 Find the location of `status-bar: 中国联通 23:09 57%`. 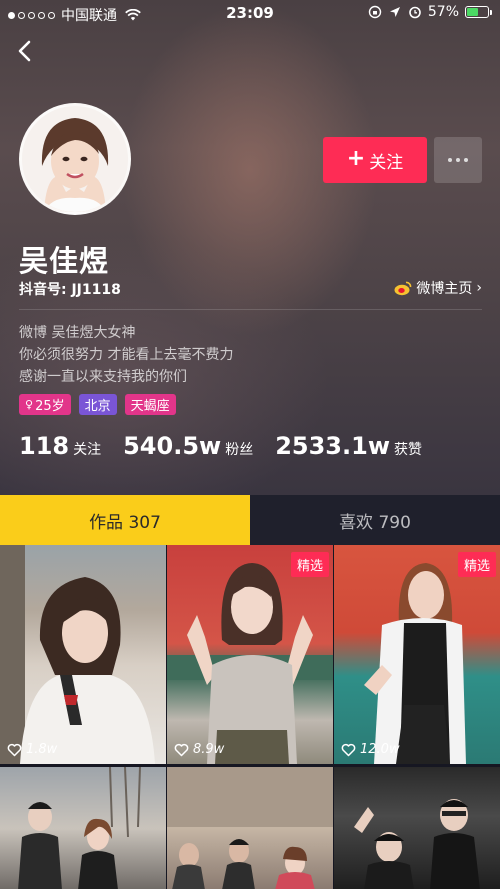

status-bar: 中国联通 23:09 57% is located at coordinates (250, 13).